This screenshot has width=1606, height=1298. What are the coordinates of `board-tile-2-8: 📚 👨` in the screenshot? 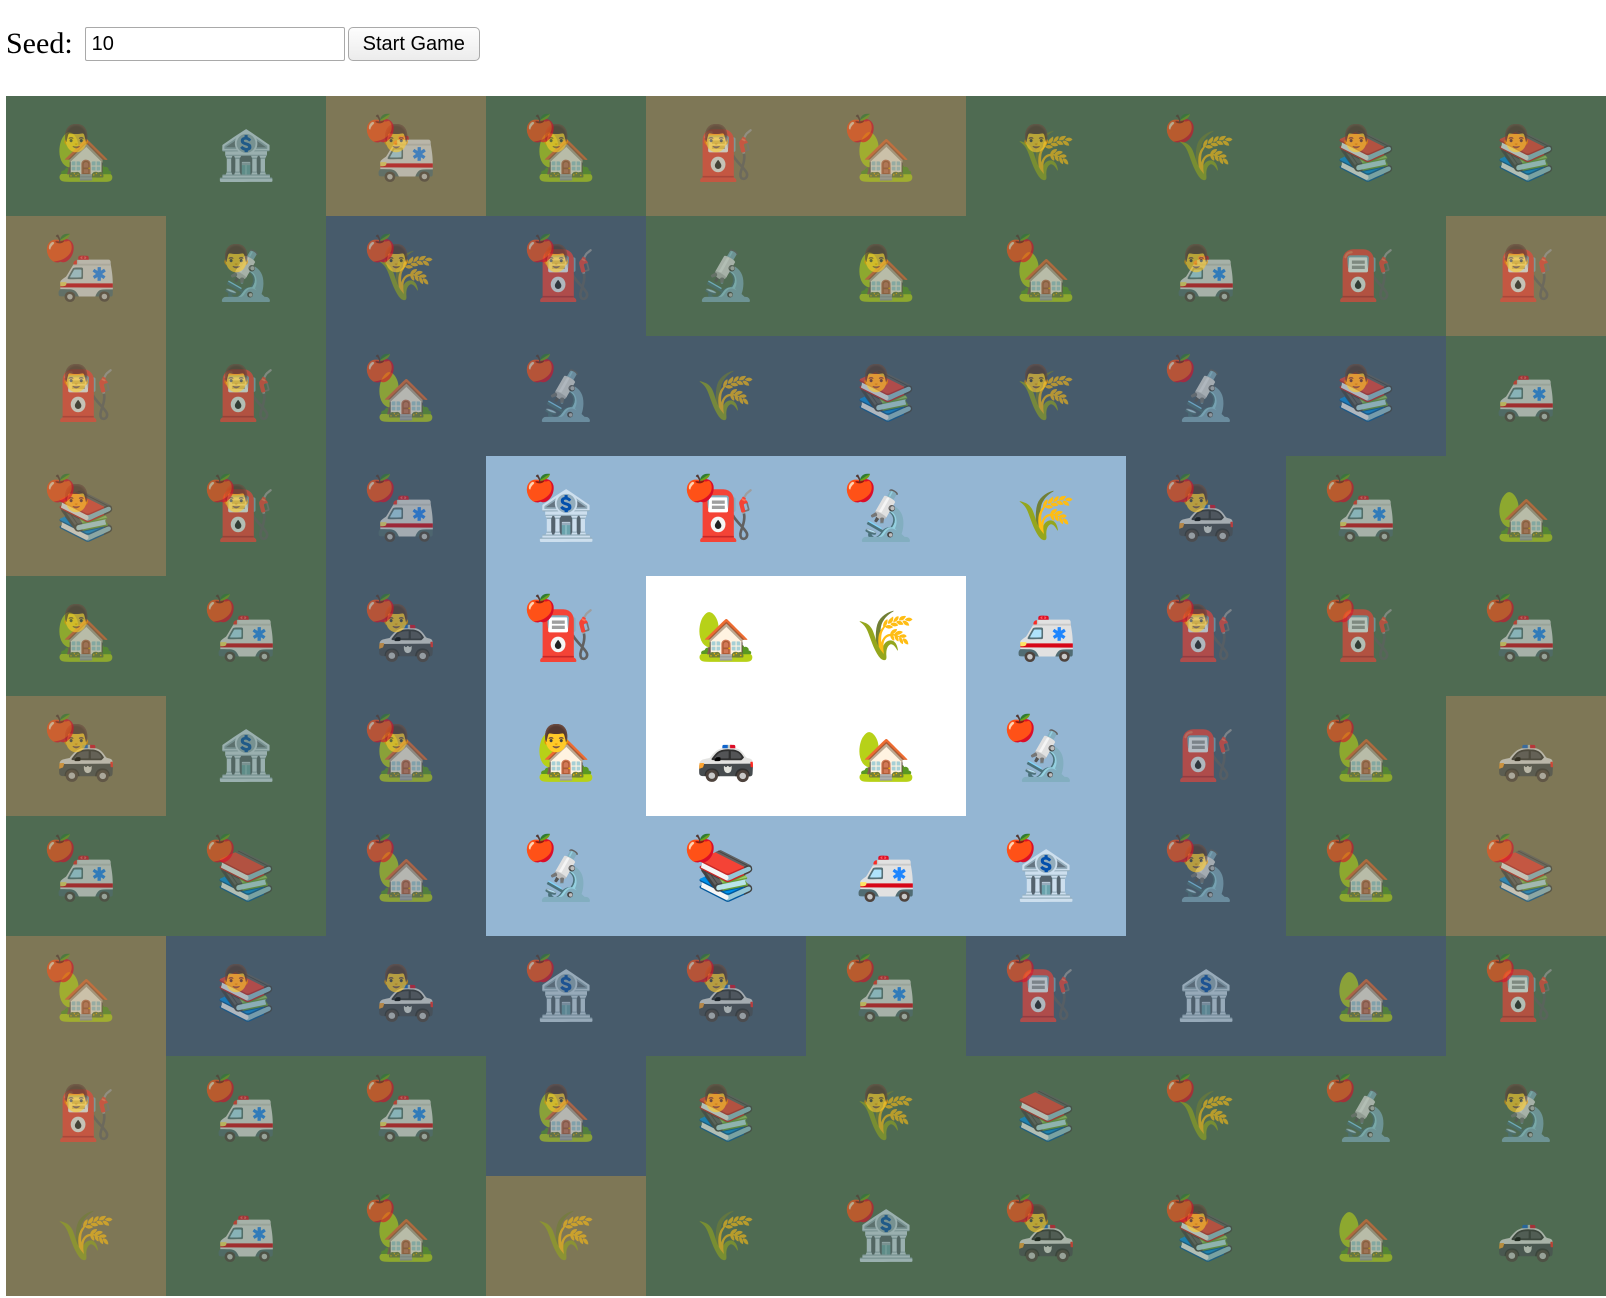 It's located at (1366, 396).